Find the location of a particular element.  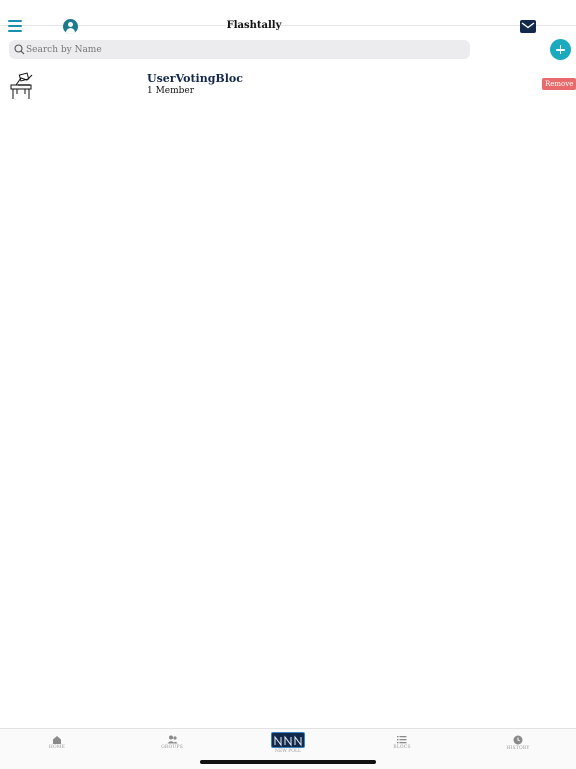

list-item: UserVotingBloc 1 Member Remove is located at coordinates (288, 86).